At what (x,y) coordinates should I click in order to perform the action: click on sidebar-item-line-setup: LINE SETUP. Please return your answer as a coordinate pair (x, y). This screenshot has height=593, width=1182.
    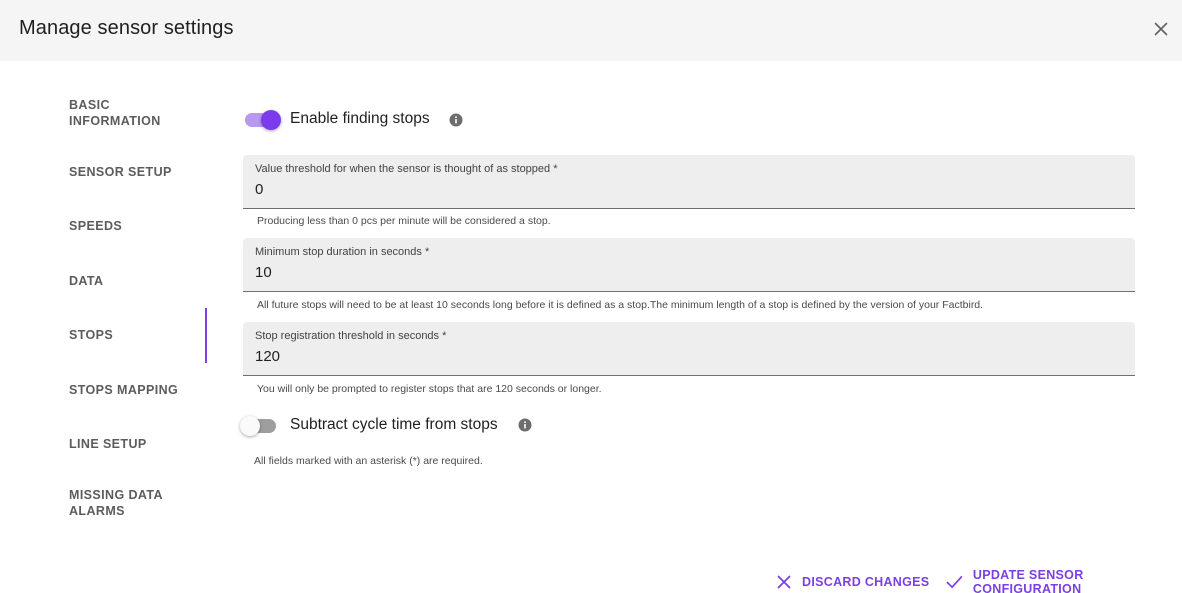
    Looking at the image, I should click on (129, 444).